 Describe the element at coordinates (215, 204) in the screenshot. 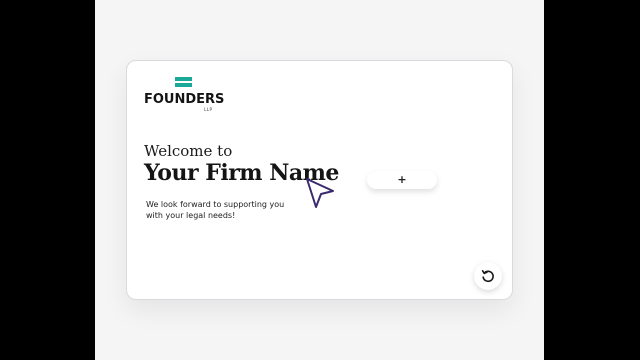

I see `tagline-line-1: We look forward to supporting you` at that location.